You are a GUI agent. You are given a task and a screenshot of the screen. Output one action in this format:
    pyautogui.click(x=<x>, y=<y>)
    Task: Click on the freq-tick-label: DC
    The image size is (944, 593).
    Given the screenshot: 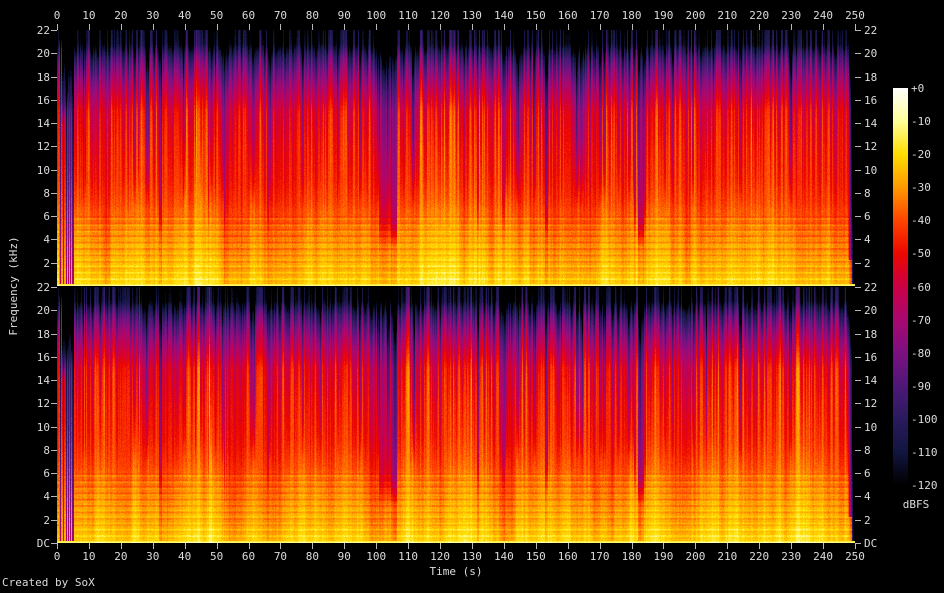 What is the action you would take?
    pyautogui.click(x=43, y=543)
    